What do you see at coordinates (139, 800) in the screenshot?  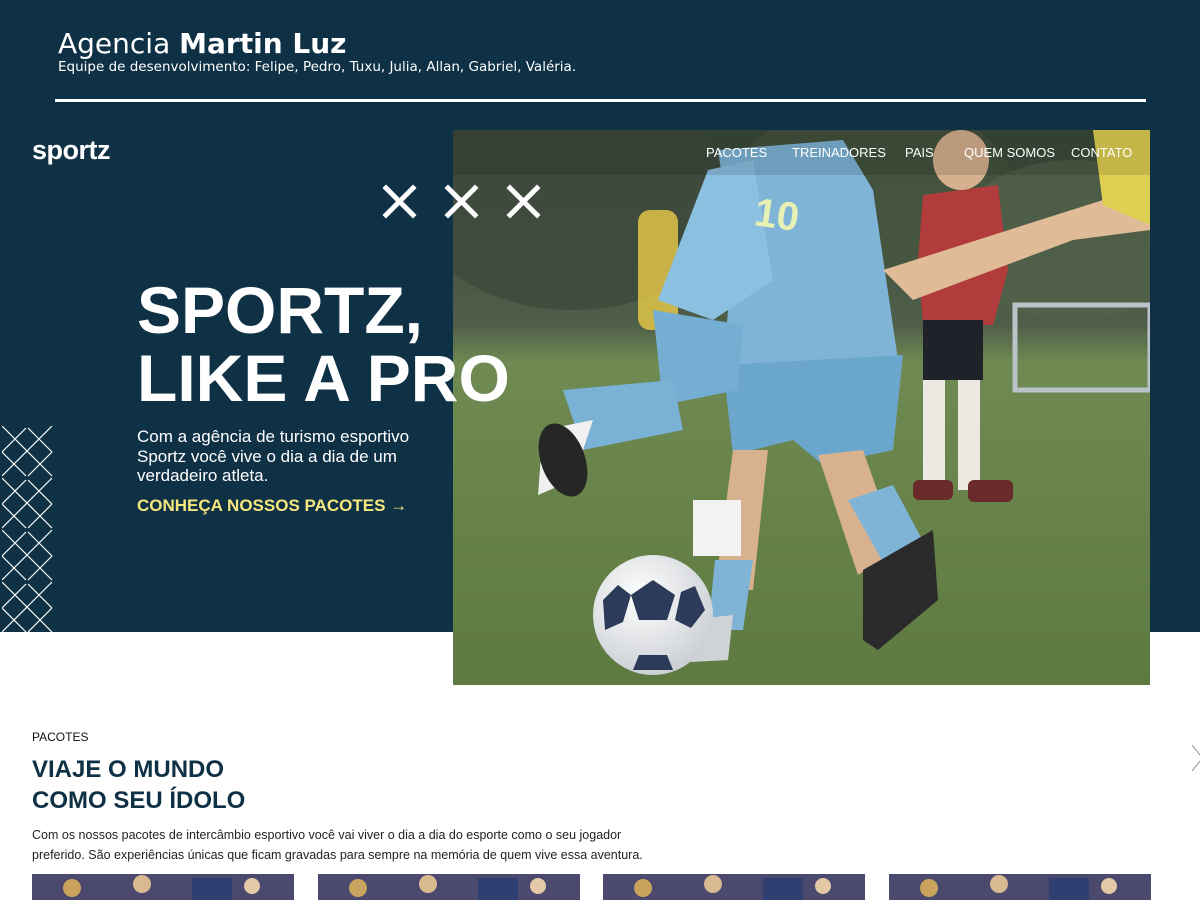 I see `packages-title-line2: COMO SEU ÍDOLO` at bounding box center [139, 800].